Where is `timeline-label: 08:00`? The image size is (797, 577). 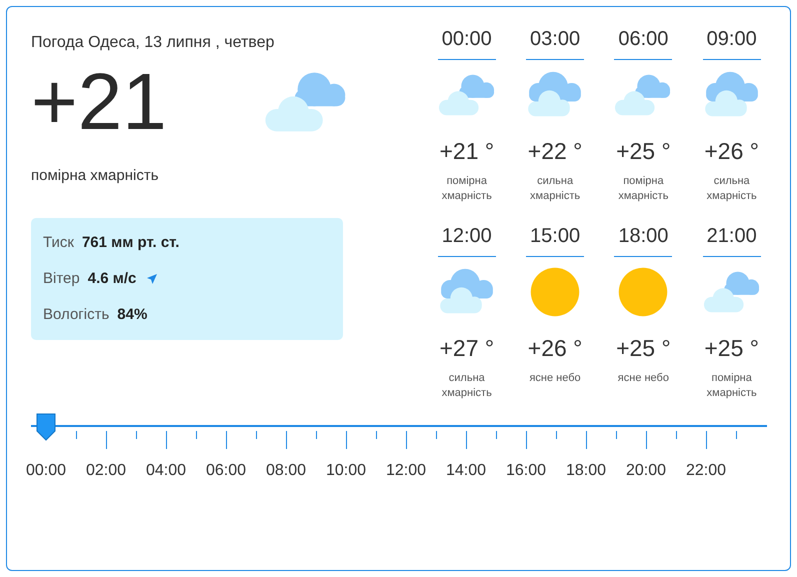 timeline-label: 08:00 is located at coordinates (286, 471).